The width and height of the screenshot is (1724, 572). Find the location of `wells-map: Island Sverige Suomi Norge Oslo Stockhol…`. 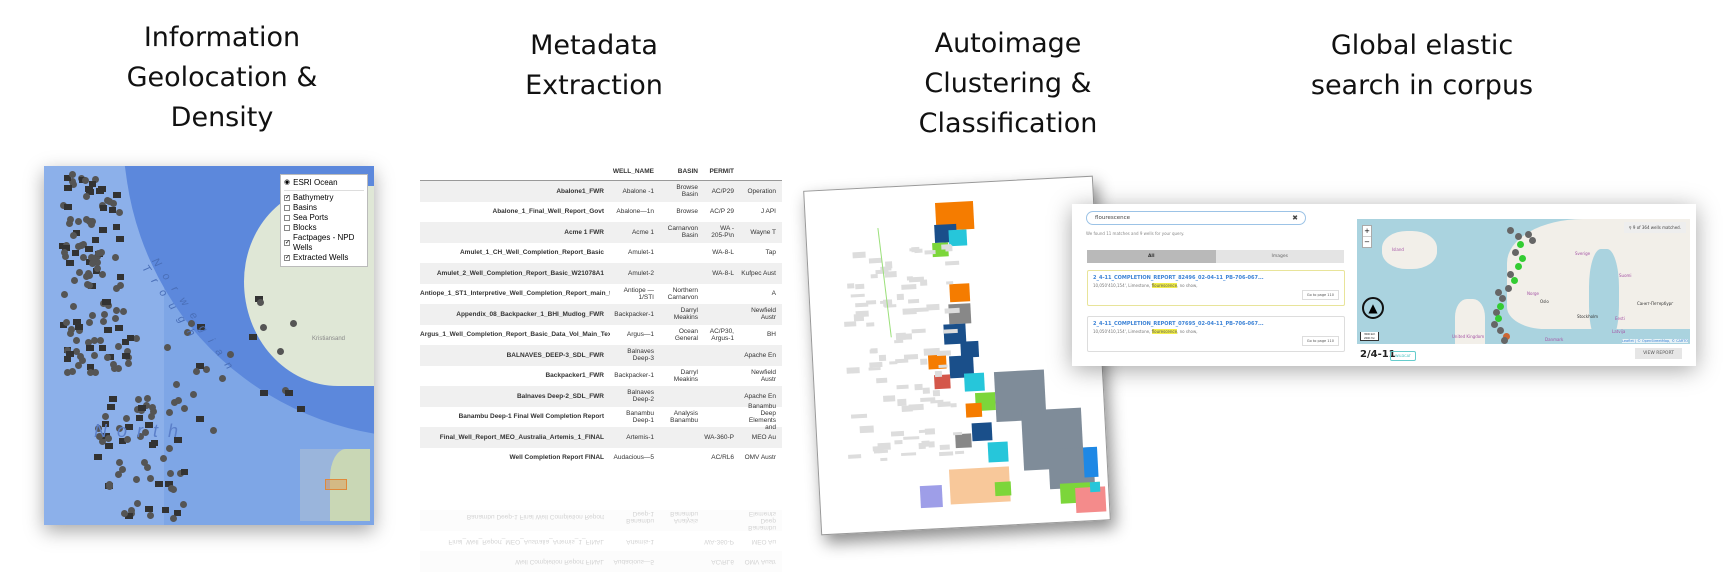

wells-map: Island Sverige Suomi Norge Oslo Stockhol… is located at coordinates (1523, 281).